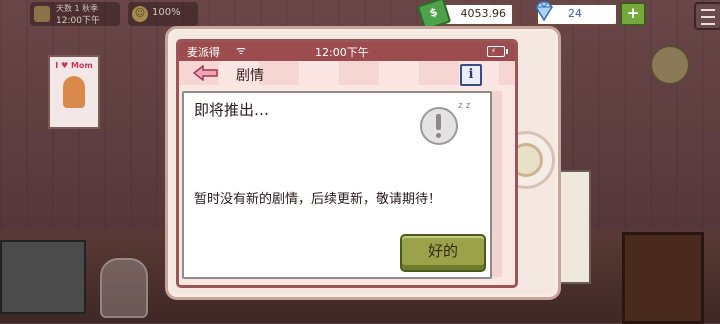 This screenshot has height=324, width=720. What do you see at coordinates (206, 73) in the screenshot?
I see `back-arrow-icon` at bounding box center [206, 73].